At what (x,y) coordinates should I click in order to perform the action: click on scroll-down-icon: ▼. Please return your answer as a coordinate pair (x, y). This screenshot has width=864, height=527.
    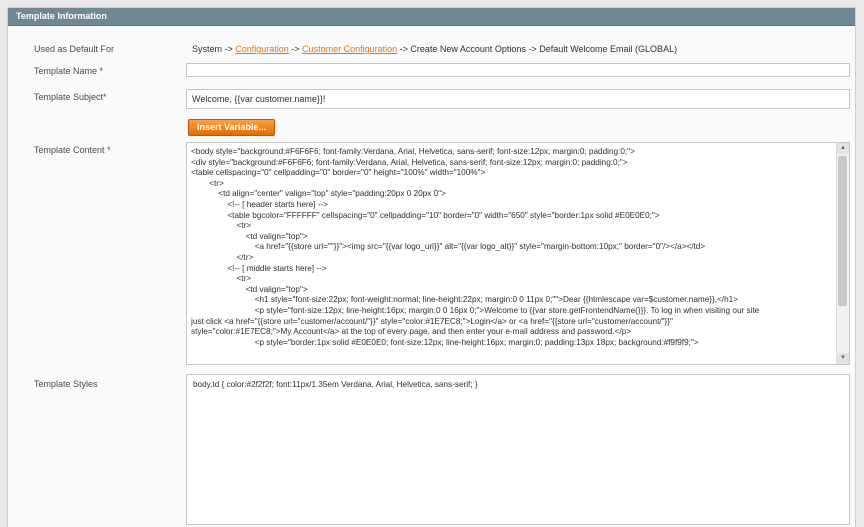
    Looking at the image, I should click on (843, 358).